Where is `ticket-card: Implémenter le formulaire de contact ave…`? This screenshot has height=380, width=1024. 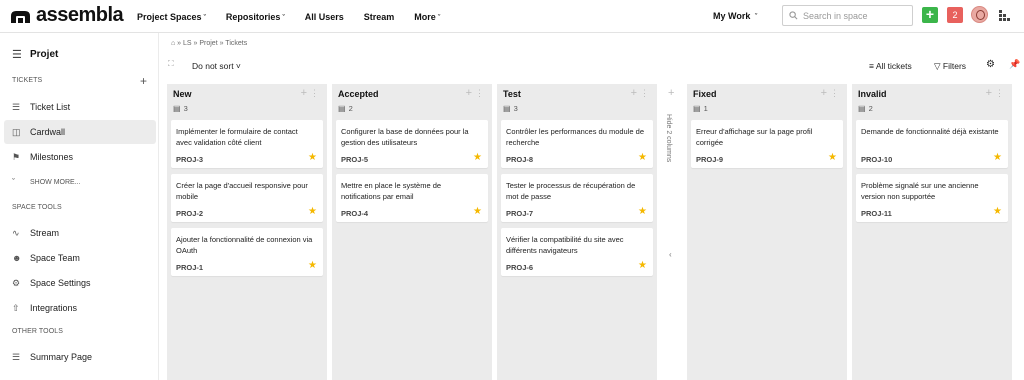
ticket-card: Implémenter le formulaire de contact ave… is located at coordinates (247, 144).